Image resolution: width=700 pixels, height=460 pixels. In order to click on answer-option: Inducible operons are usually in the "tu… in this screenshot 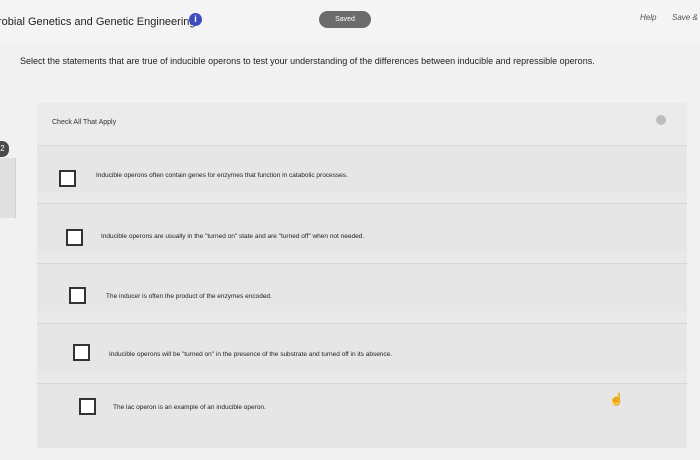, I will do `click(362, 227)`.